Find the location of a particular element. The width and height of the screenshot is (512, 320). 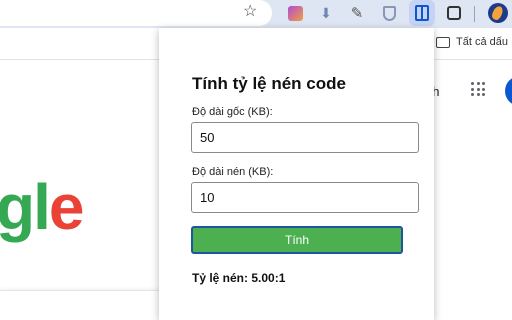

compressed-length-label: Độ dài nén (KB): is located at coordinates (233, 172).